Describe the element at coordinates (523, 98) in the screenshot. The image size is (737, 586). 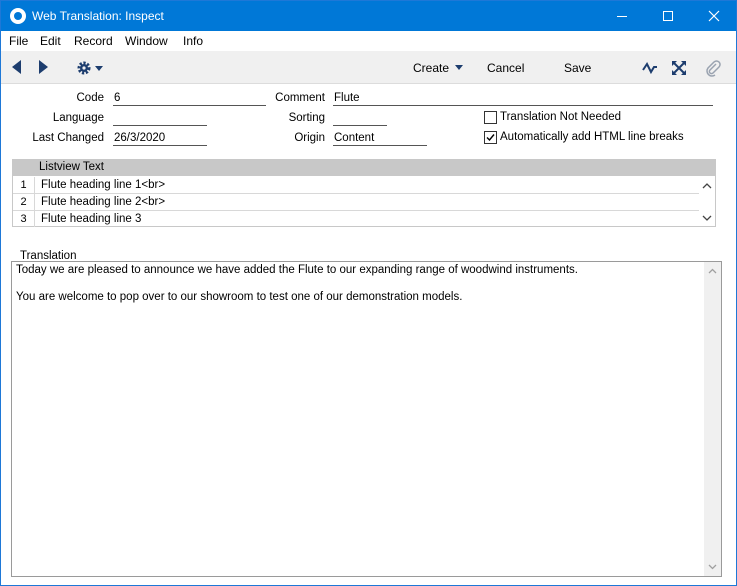
I see `comment-field: Flute` at that location.